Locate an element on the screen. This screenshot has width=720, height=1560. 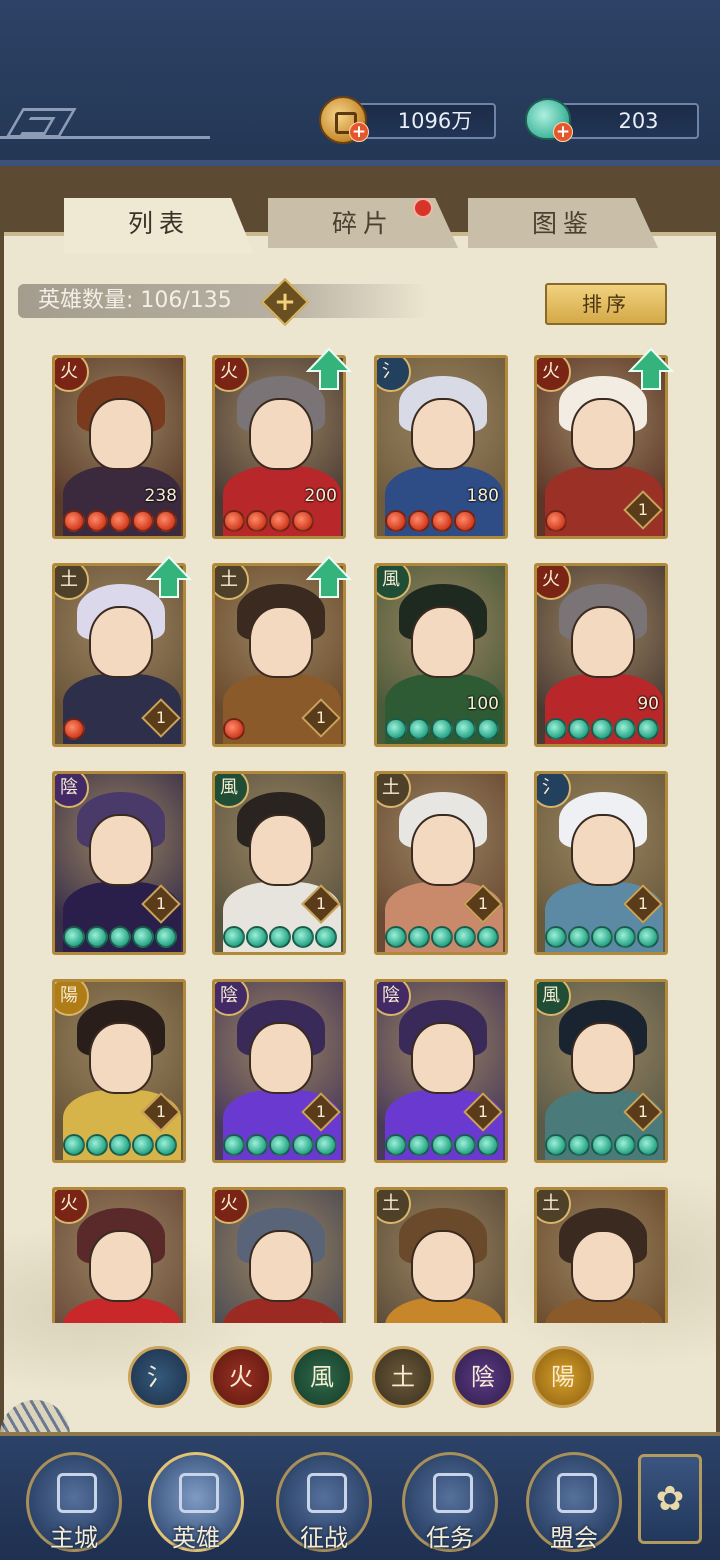
filter-earth-button: 土 is located at coordinates (403, 1377).